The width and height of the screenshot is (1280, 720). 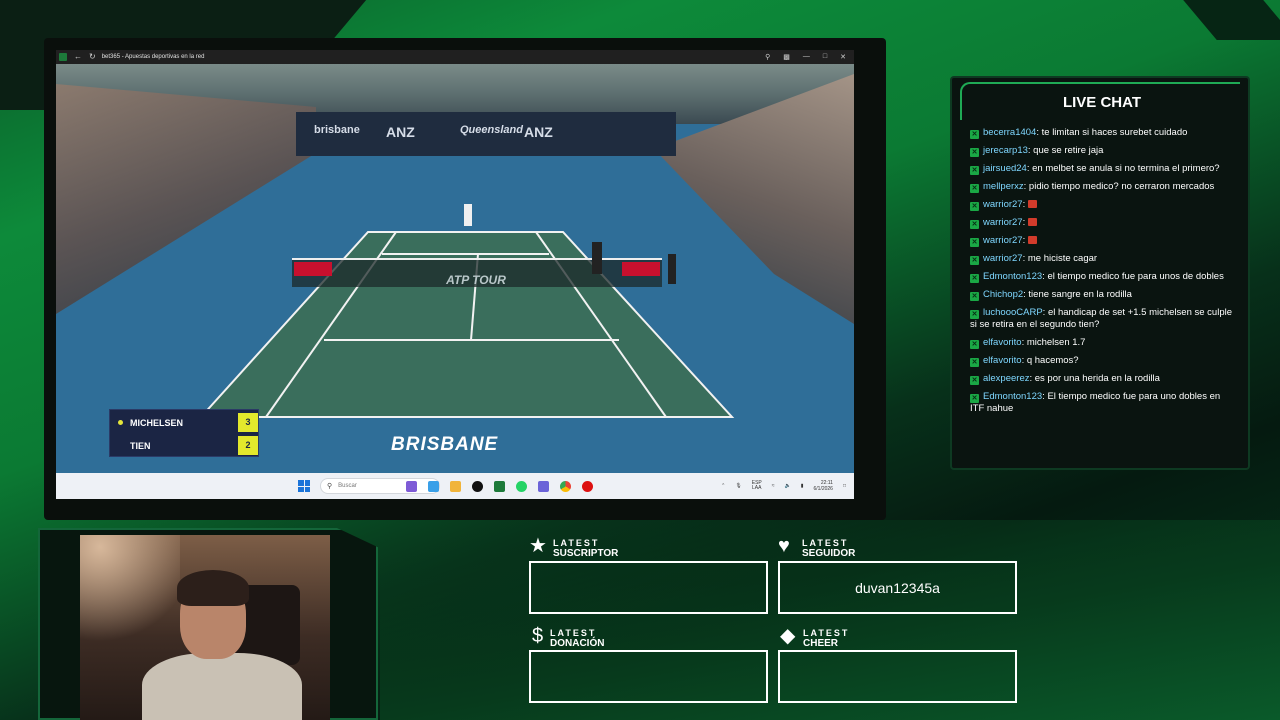 I want to click on back-icon: ←, so click(x=78, y=57).